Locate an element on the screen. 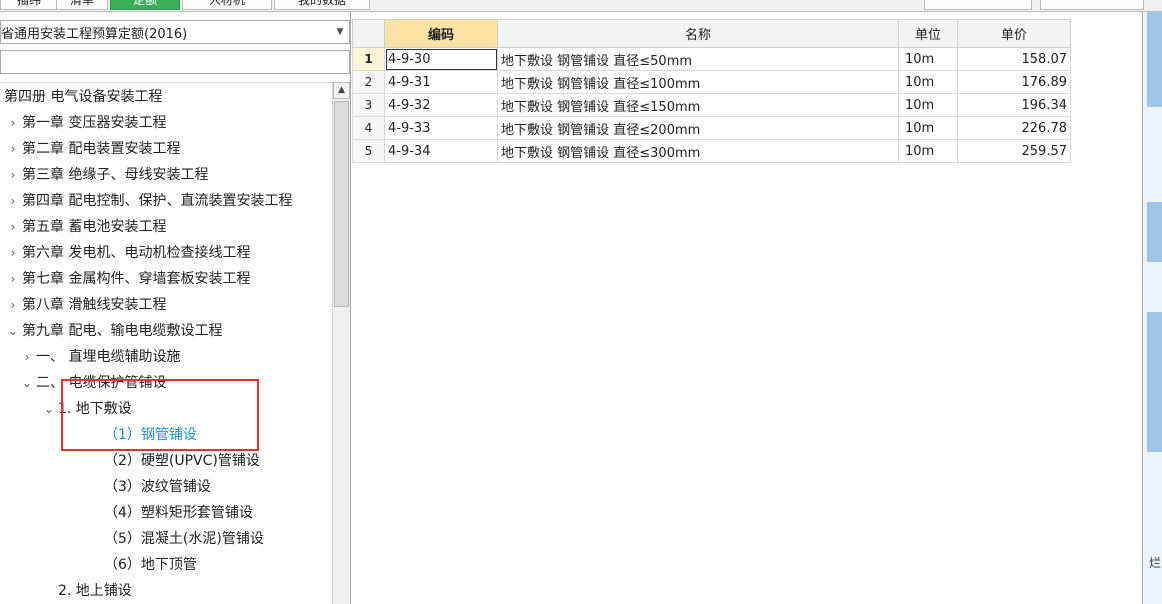 The width and height of the screenshot is (1162, 604). price-cell: 158.07 is located at coordinates (1014, 59).